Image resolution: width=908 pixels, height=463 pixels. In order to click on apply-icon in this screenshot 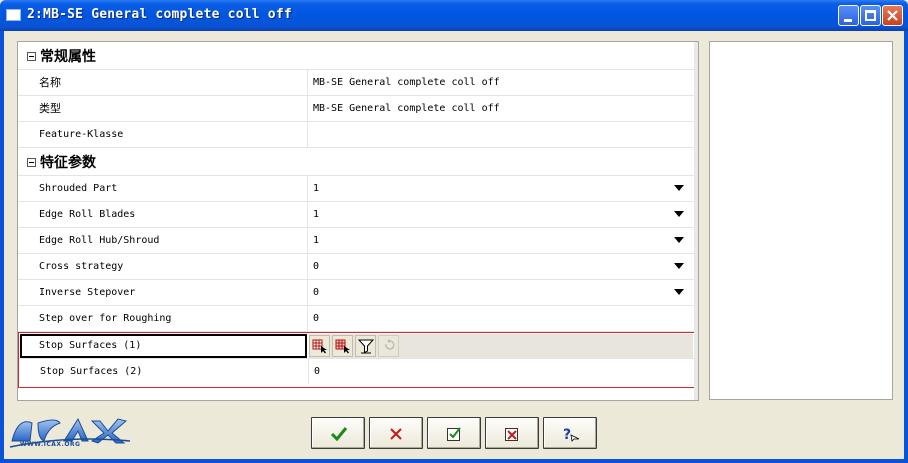, I will do `click(454, 434)`.